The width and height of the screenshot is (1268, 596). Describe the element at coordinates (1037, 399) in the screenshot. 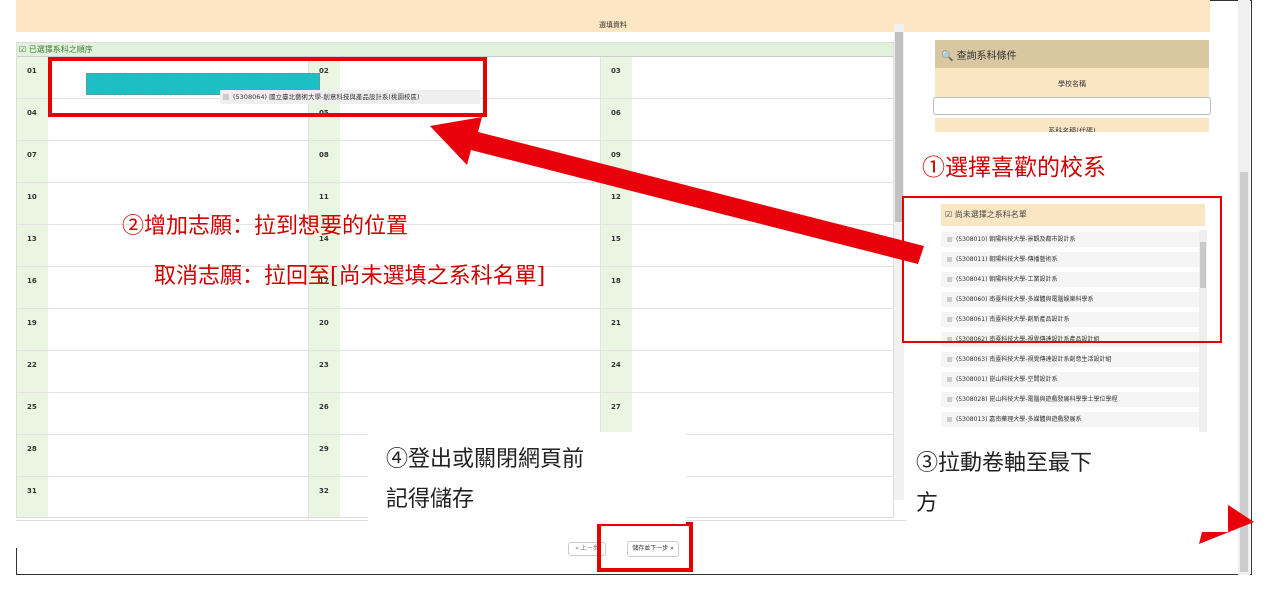

I see `list-item-label: (5308028) 崑山科技大學-電腦與遊戲發展科學學士學位學程` at that location.